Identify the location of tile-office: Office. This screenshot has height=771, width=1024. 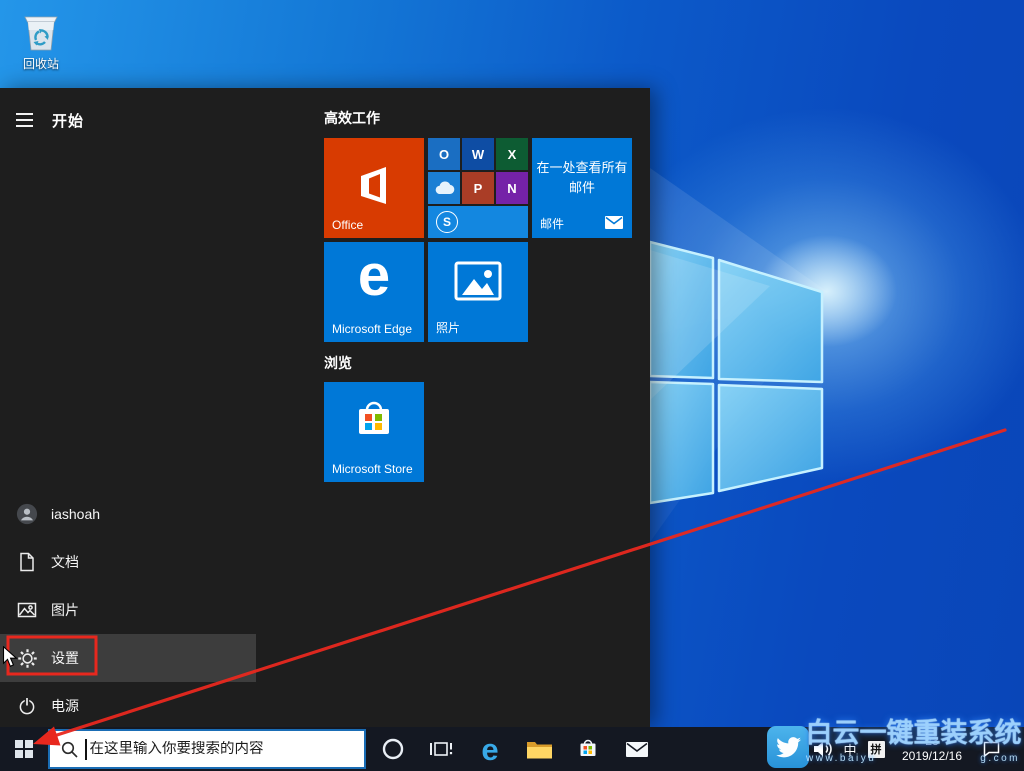
(374, 188).